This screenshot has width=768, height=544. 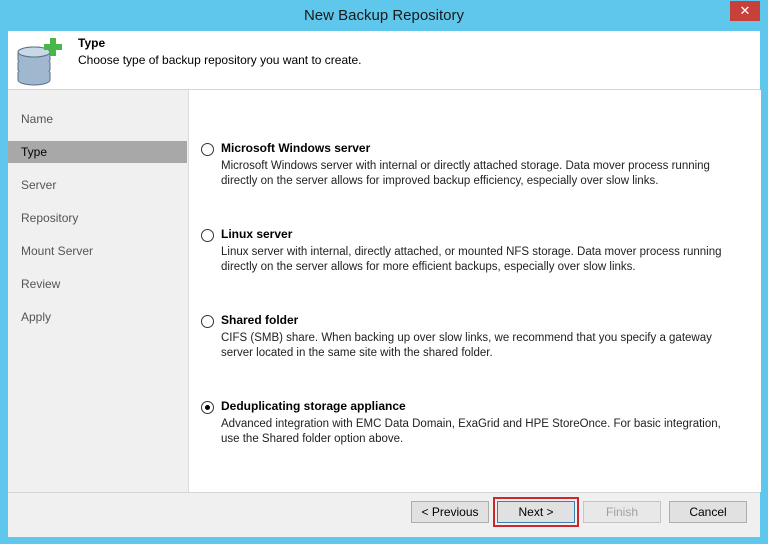 I want to click on radio-dedup-appliance, so click(x=207, y=407).